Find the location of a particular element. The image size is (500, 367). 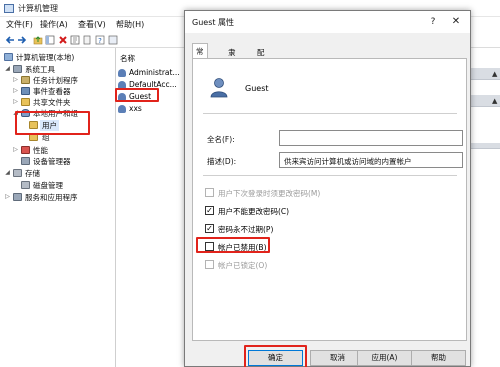

delete-icon is located at coordinates (63, 40).